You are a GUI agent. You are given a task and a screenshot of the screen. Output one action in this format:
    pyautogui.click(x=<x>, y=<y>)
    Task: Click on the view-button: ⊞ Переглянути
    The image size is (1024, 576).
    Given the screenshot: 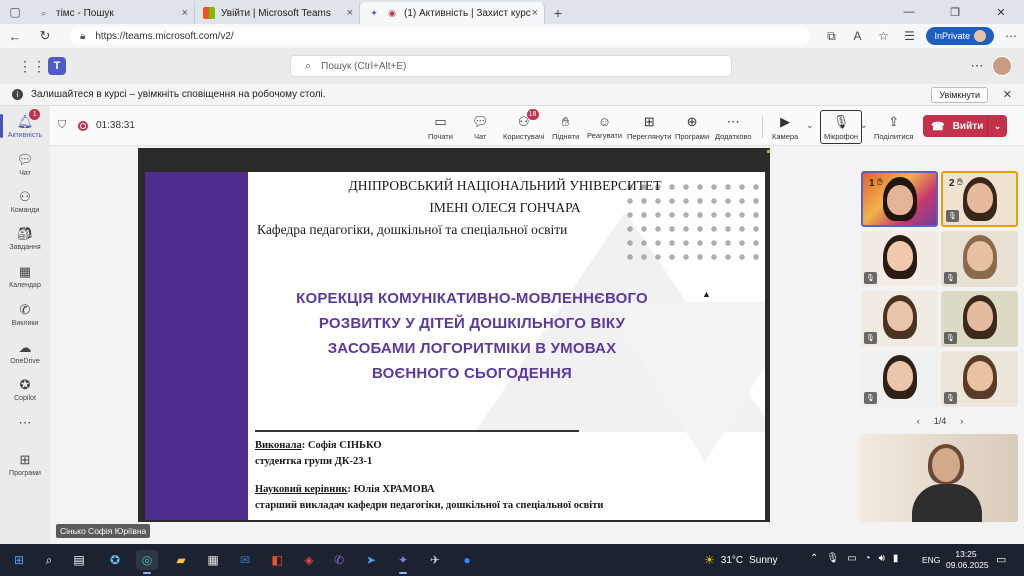 What is the action you would take?
    pyautogui.click(x=649, y=127)
    